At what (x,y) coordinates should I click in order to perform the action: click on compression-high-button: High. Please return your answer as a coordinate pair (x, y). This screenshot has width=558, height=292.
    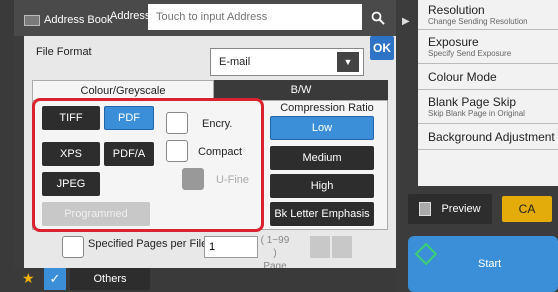
    Looking at the image, I should click on (322, 186).